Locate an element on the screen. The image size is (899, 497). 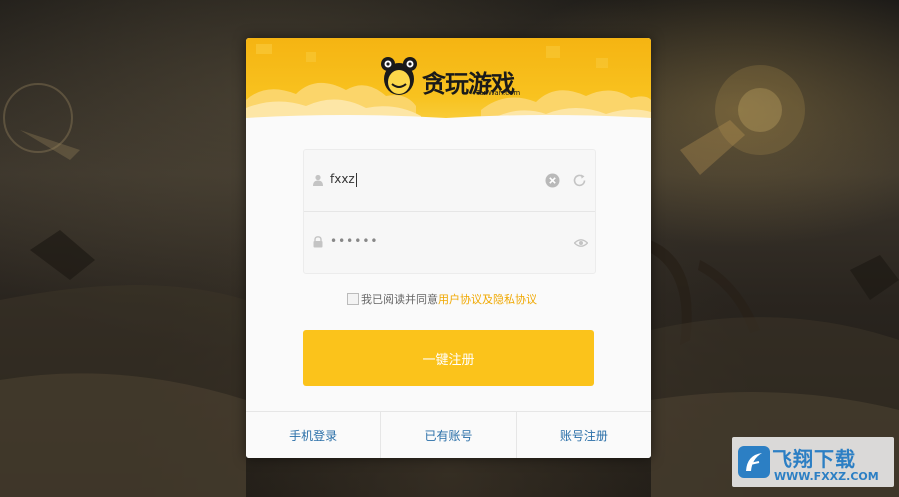
logo-subtitle: TanWan.com is located at coordinates (498, 93).